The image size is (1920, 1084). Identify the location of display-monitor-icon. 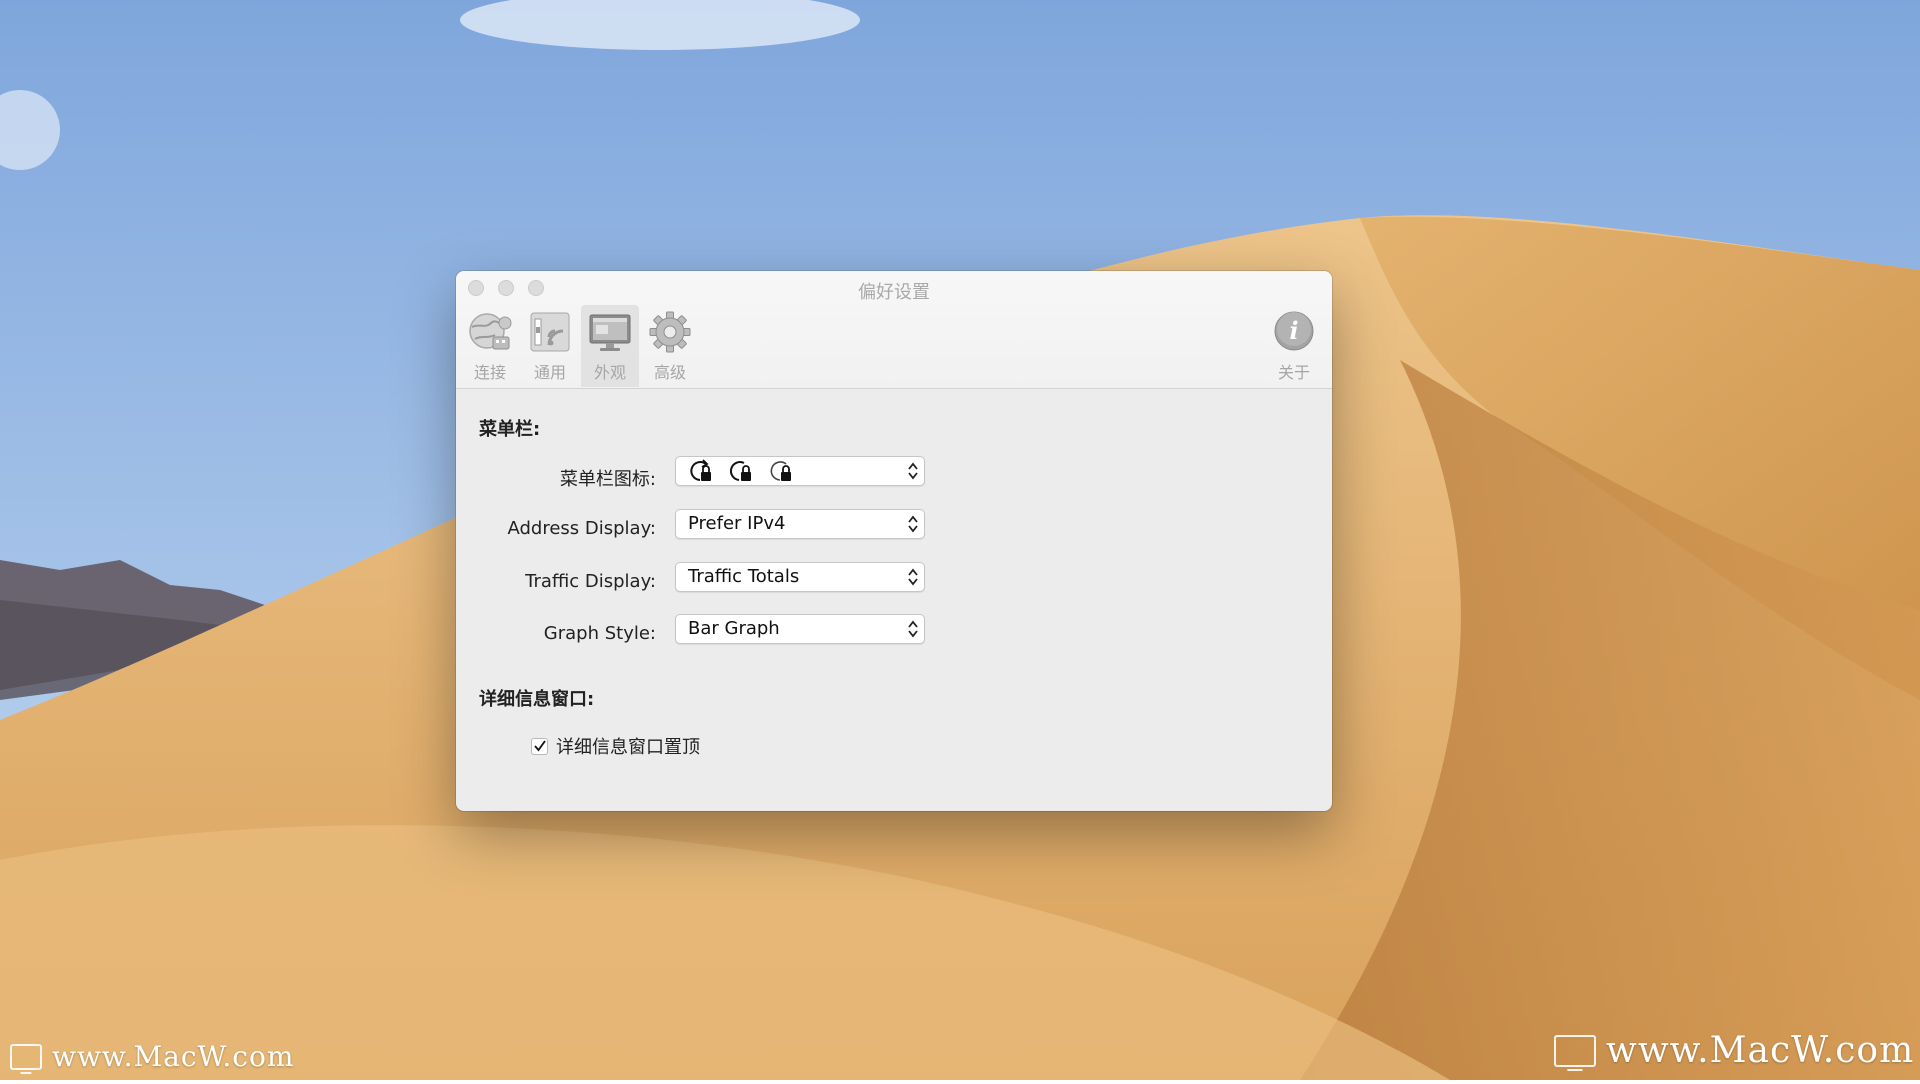
(610, 332).